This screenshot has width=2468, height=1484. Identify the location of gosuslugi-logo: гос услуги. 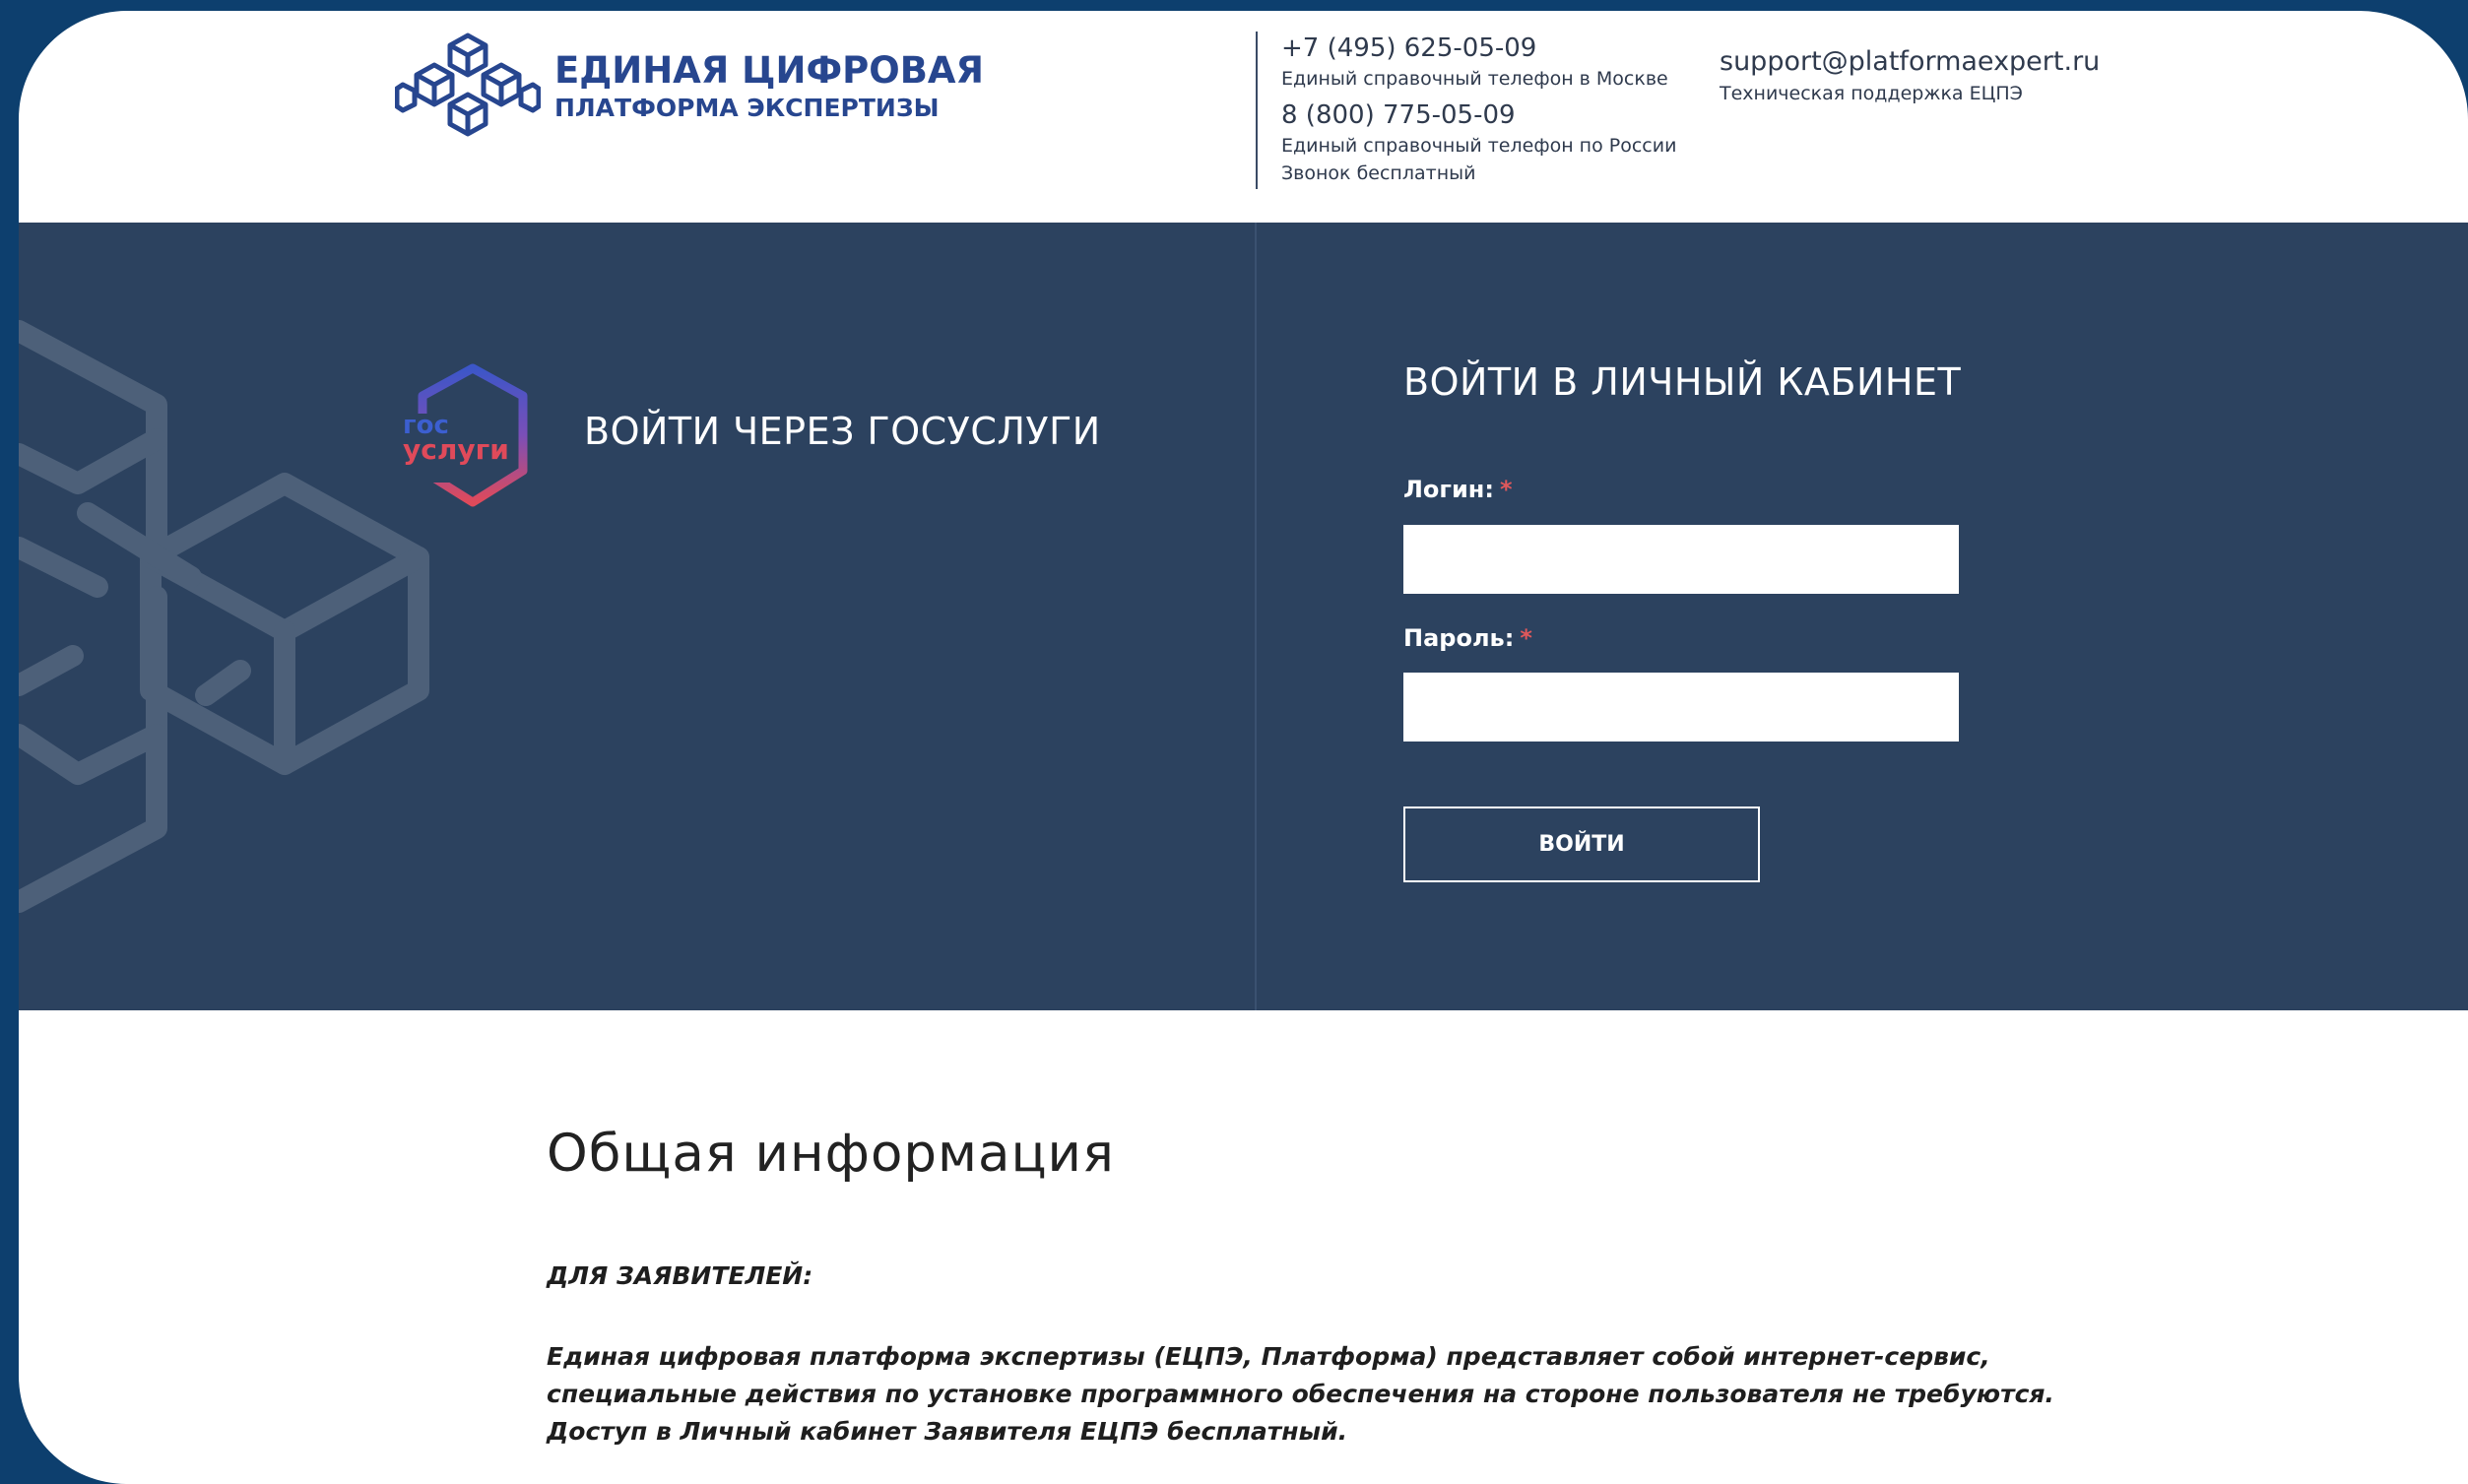
(473, 438).